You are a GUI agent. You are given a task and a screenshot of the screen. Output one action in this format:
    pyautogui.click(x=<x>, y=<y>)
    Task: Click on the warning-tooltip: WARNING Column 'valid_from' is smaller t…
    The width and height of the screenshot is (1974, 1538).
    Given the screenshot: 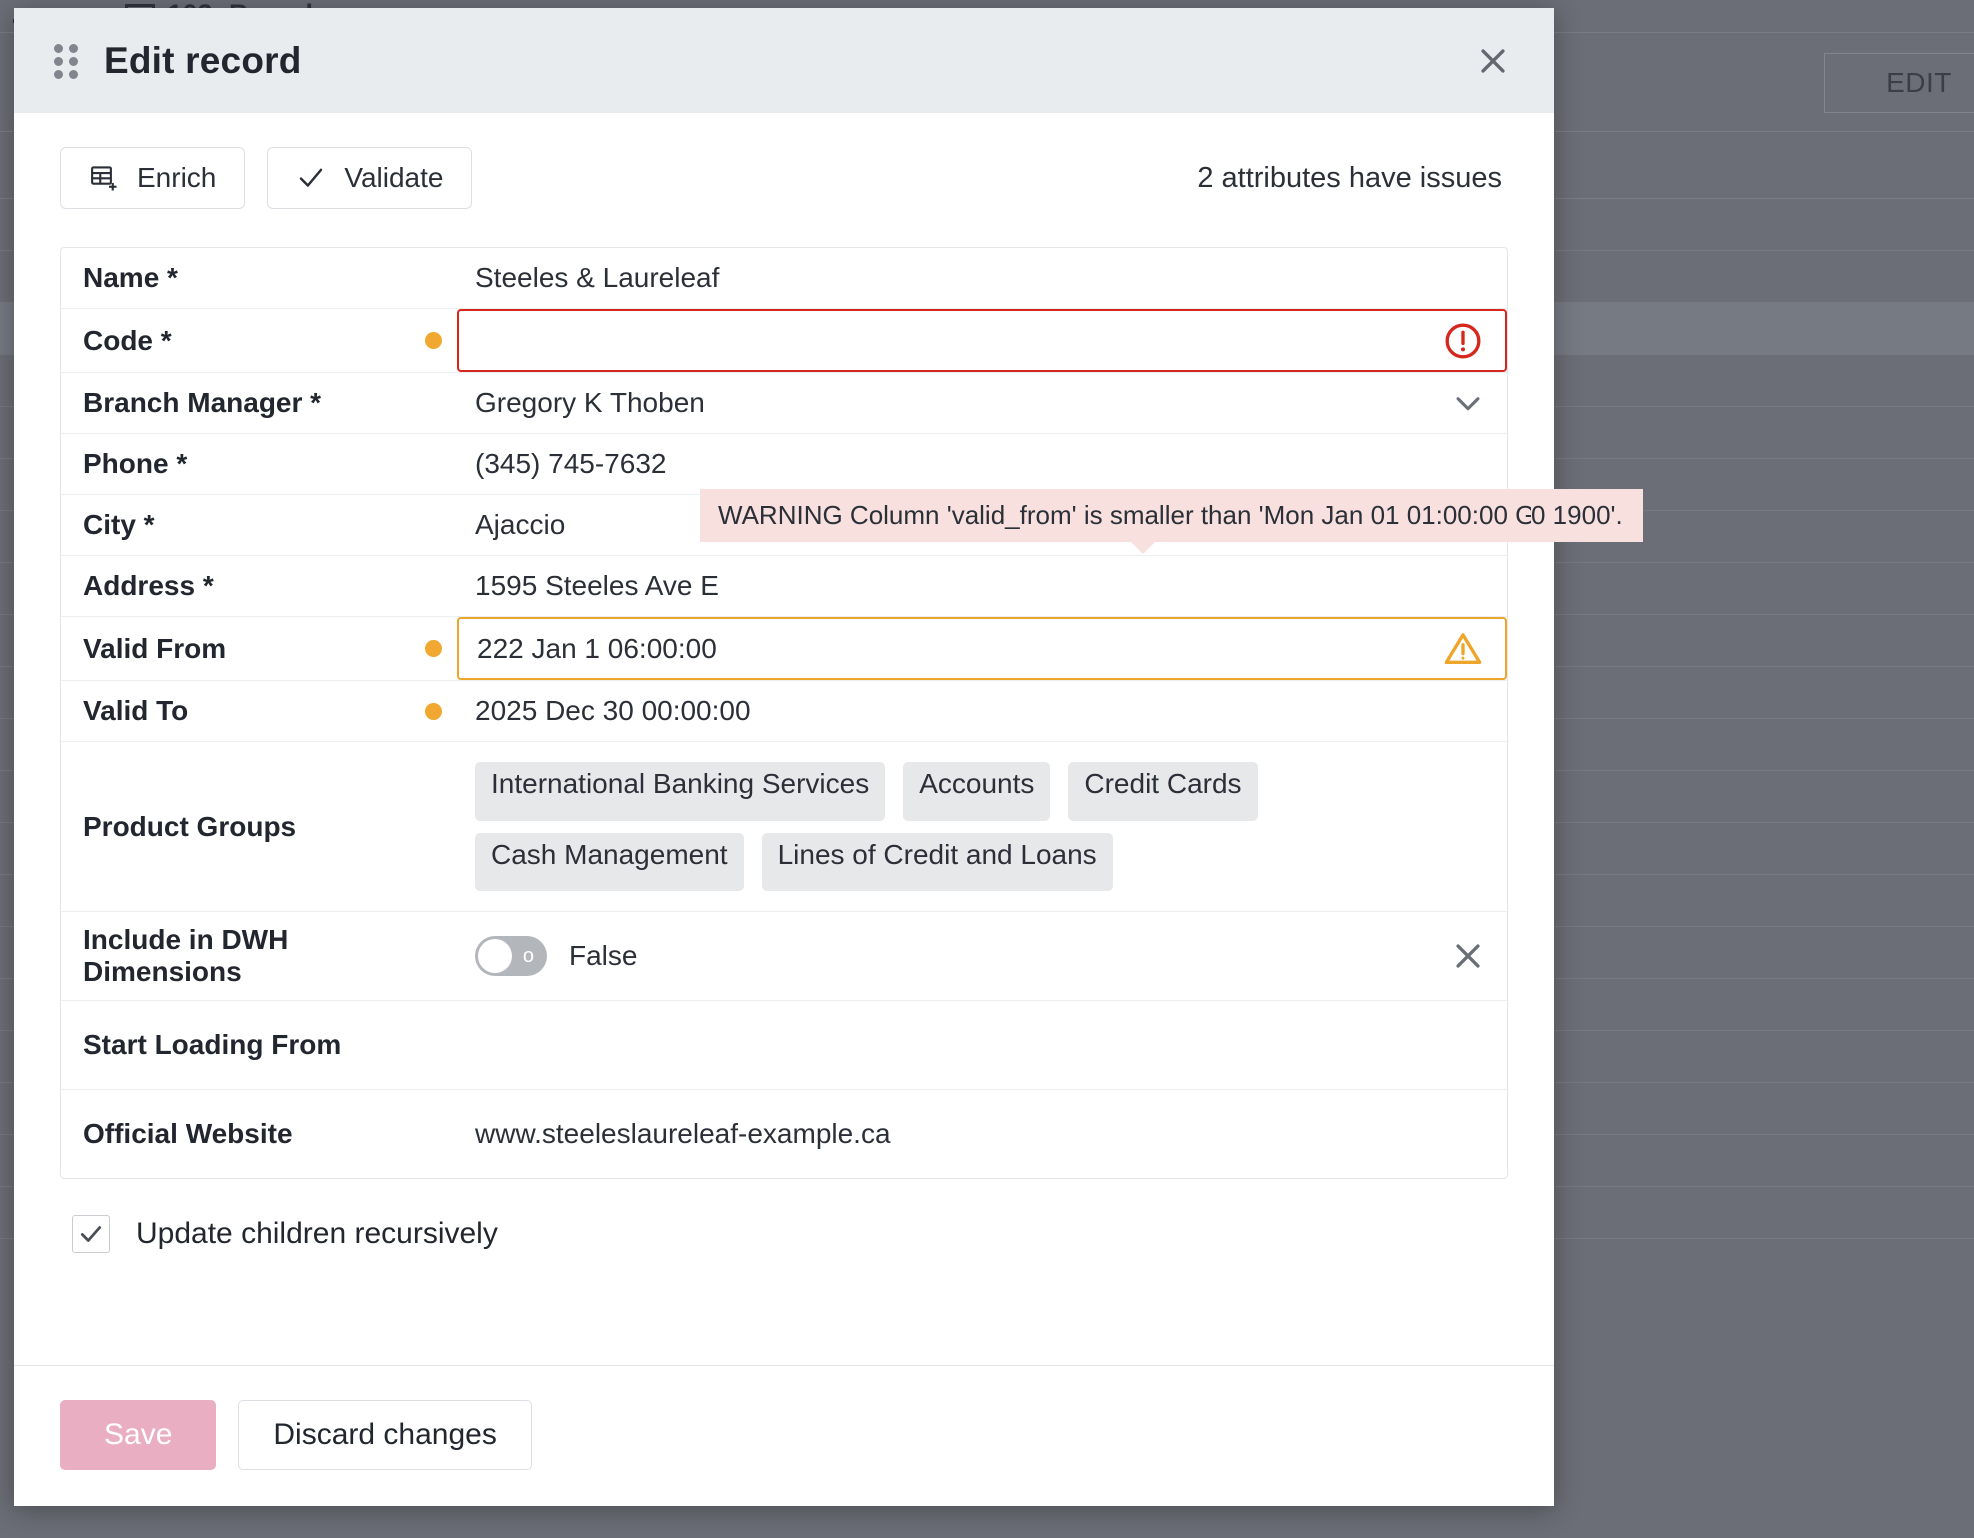 What is the action you would take?
    pyautogui.click(x=1158, y=515)
    